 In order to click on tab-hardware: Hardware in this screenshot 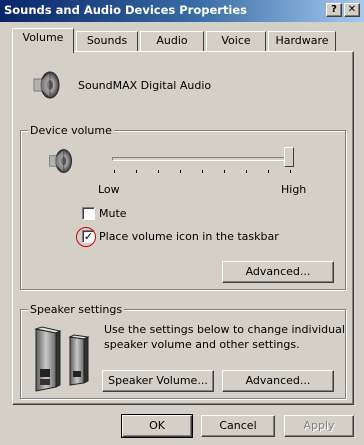, I will do `click(302, 41)`.